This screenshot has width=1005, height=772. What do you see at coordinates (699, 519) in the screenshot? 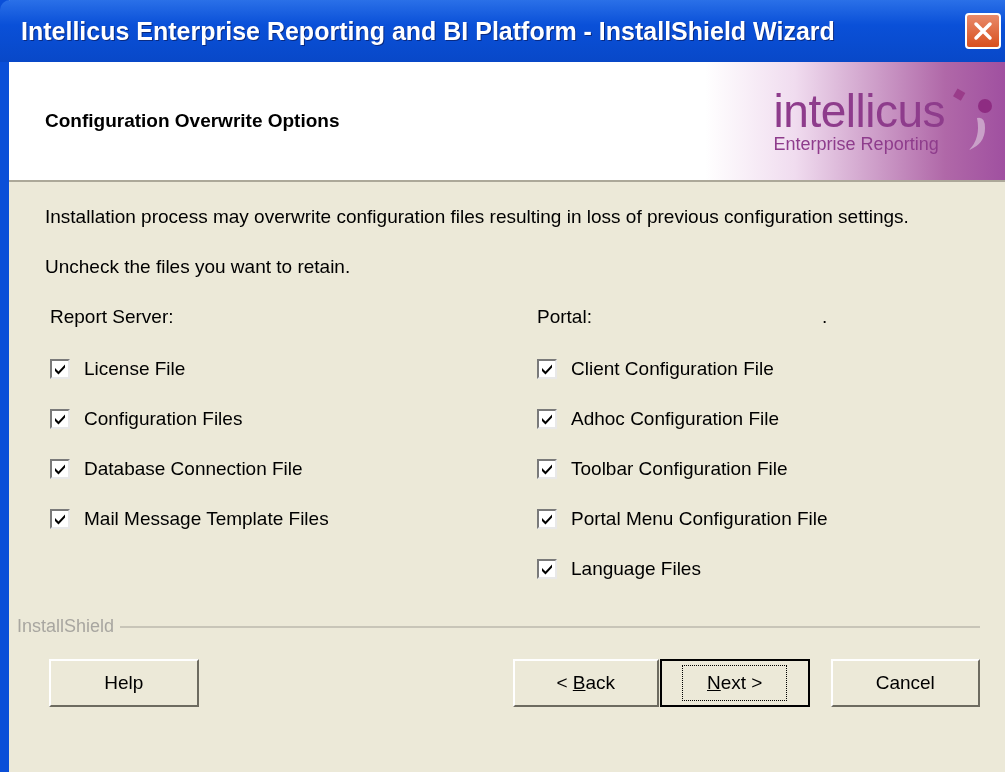
I see `checkbox-label: Portal Menu Configuration File` at bounding box center [699, 519].